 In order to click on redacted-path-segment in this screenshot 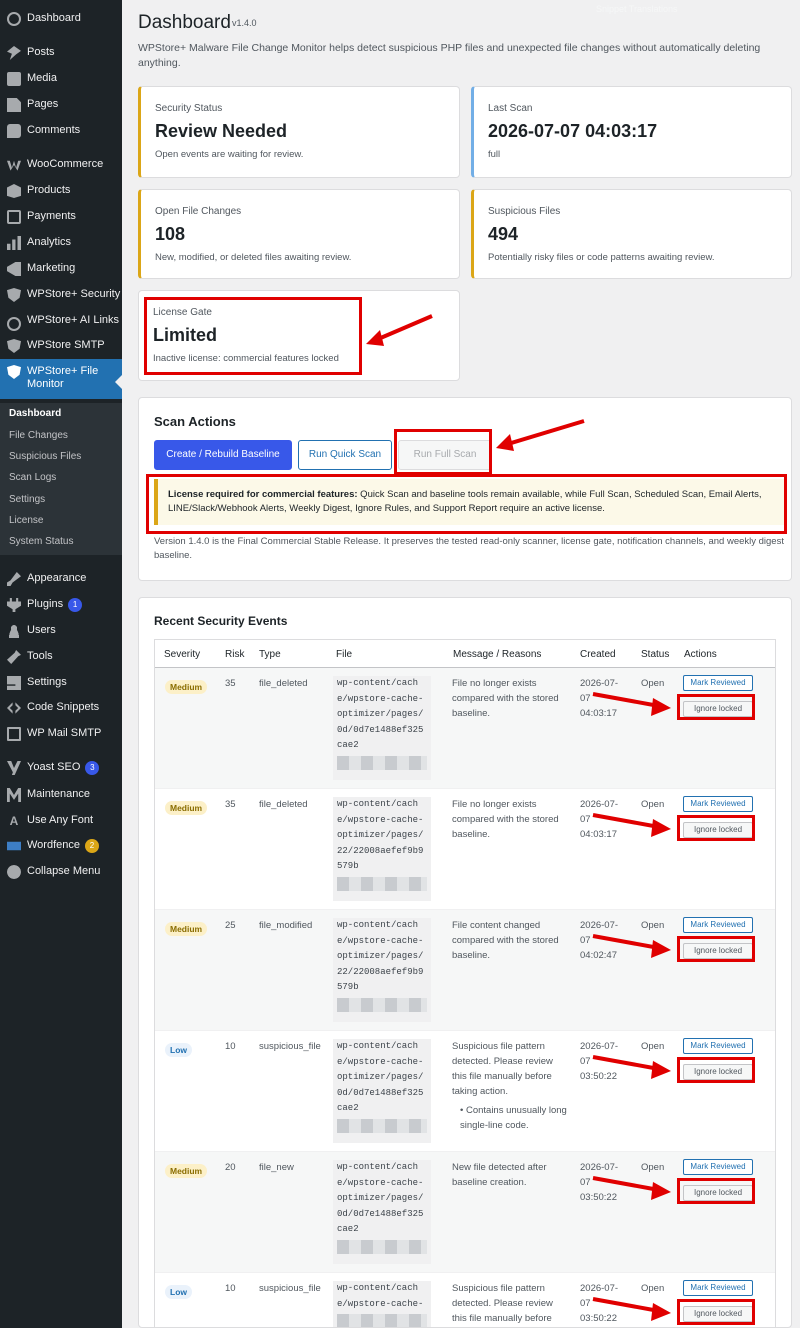, I will do `click(382, 1246)`.